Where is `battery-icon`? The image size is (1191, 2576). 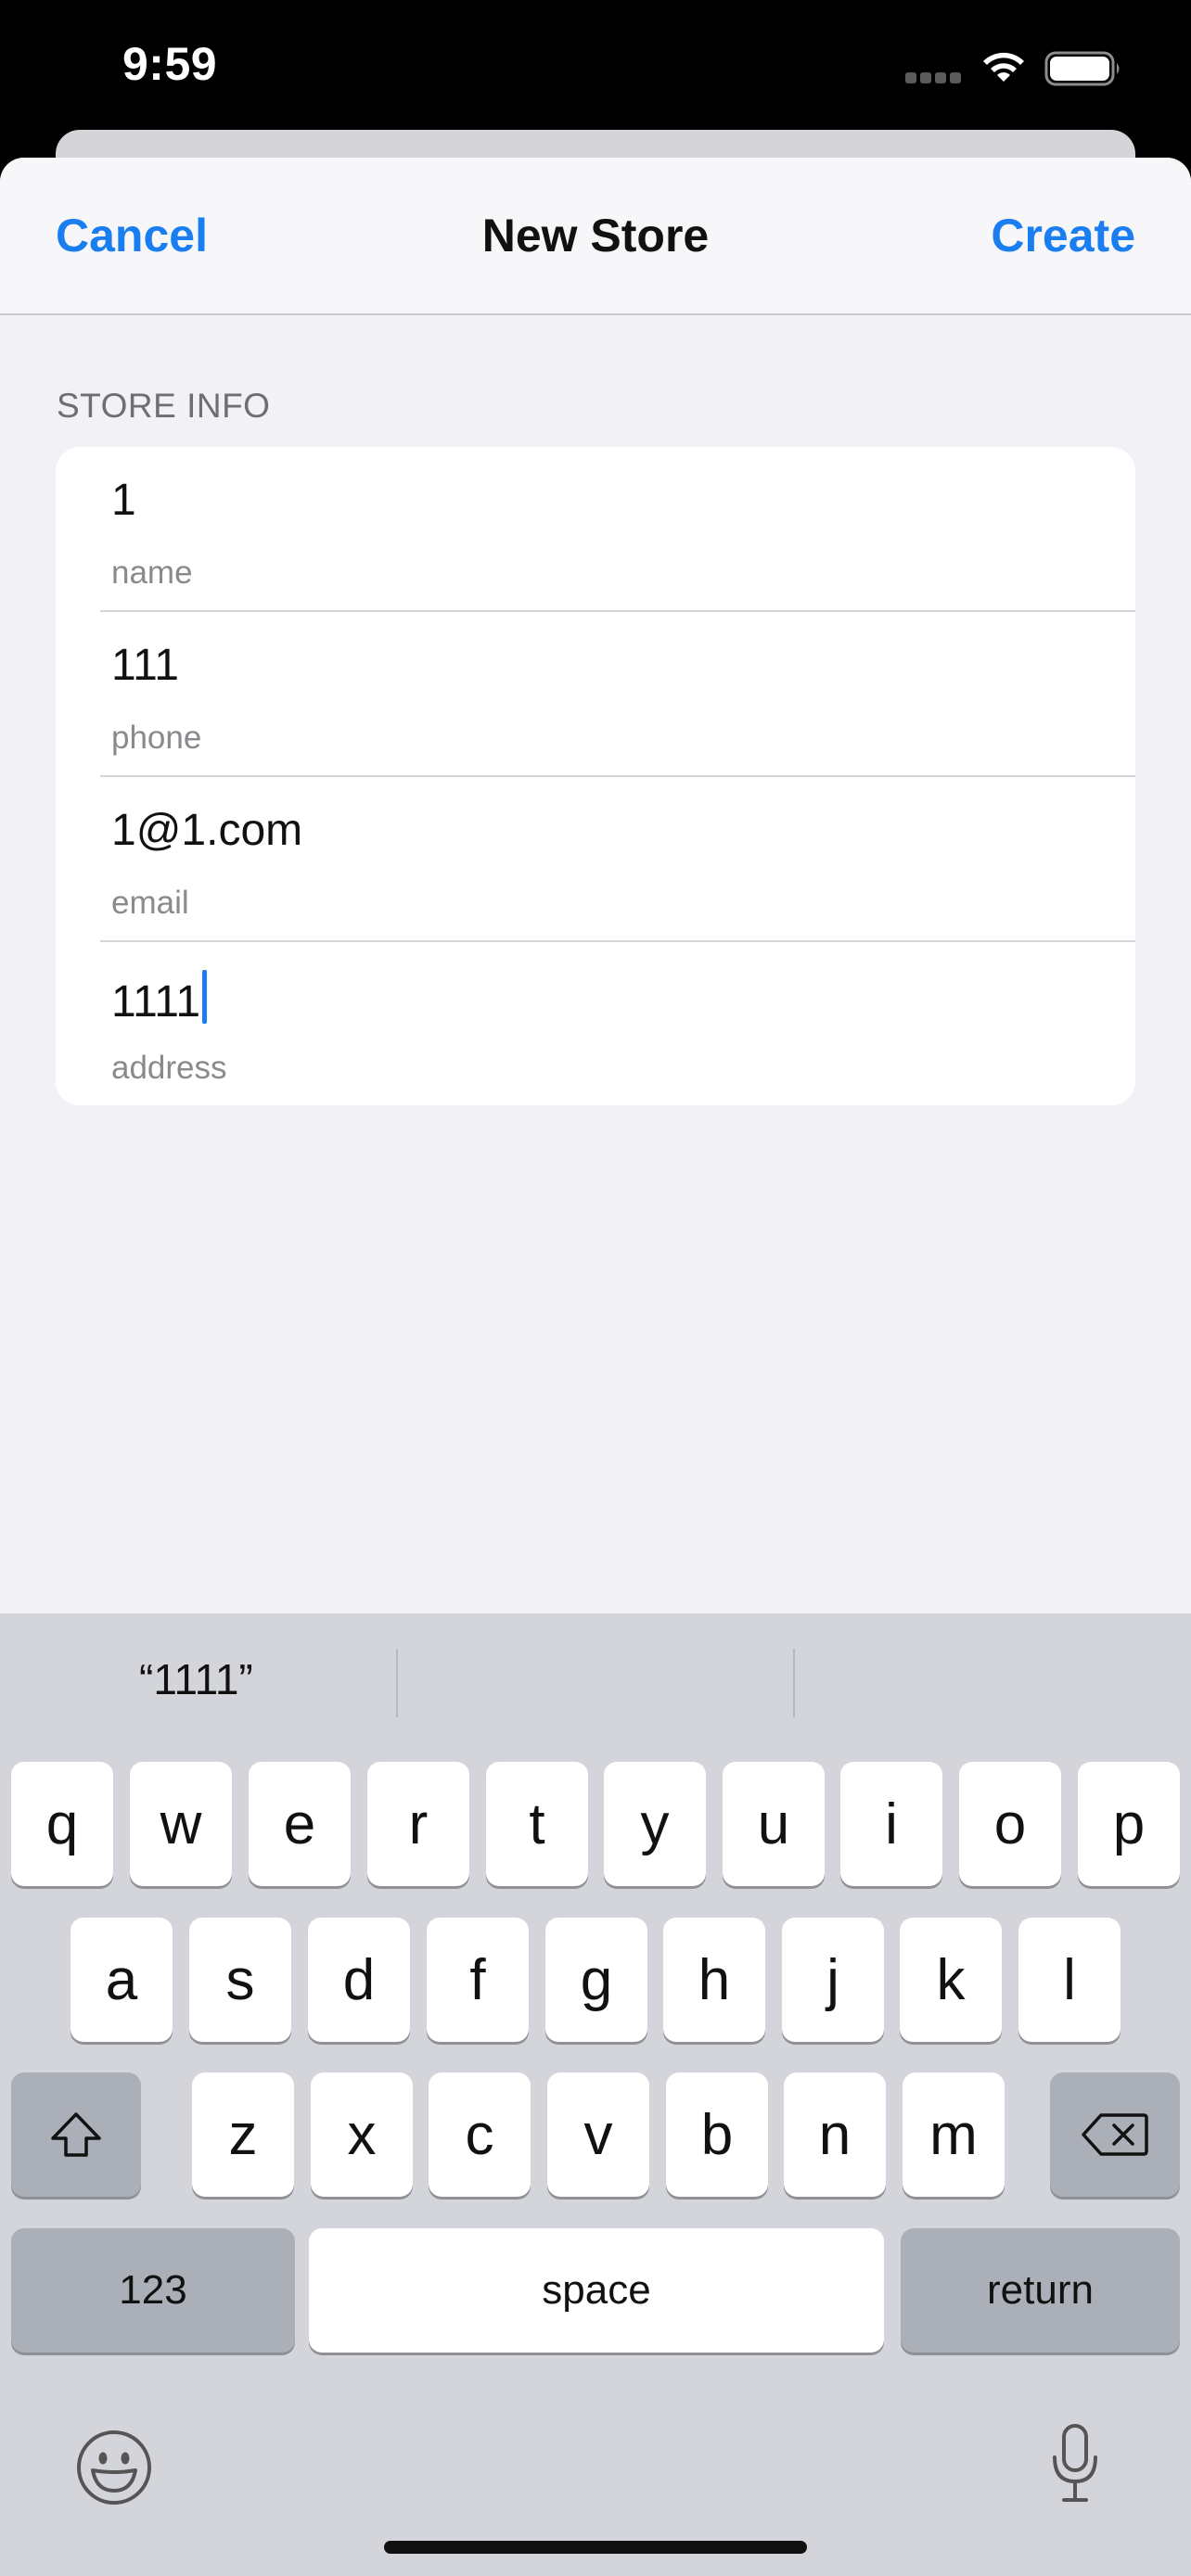
battery-icon is located at coordinates (1082, 68).